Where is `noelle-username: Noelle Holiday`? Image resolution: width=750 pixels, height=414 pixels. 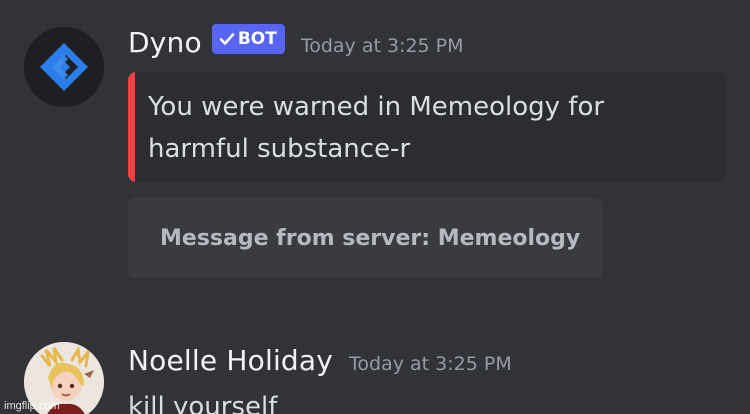 noelle-username: Noelle Holiday is located at coordinates (230, 360).